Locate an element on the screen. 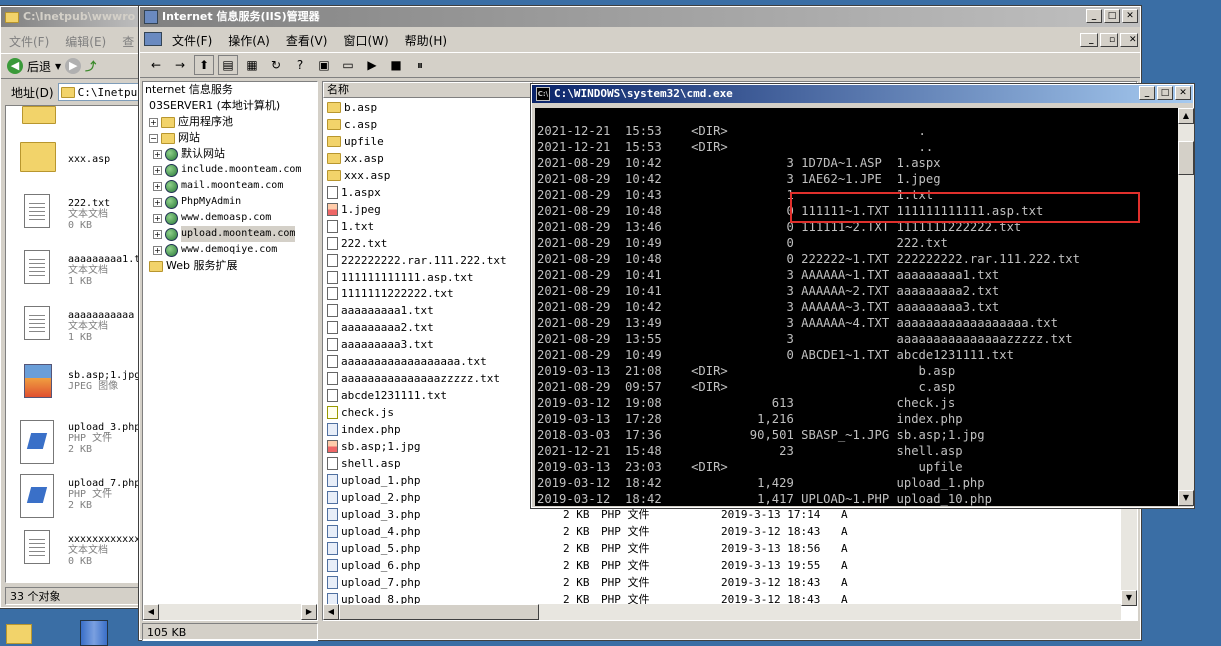  file-list-item: b.asp is located at coordinates (352, 107).